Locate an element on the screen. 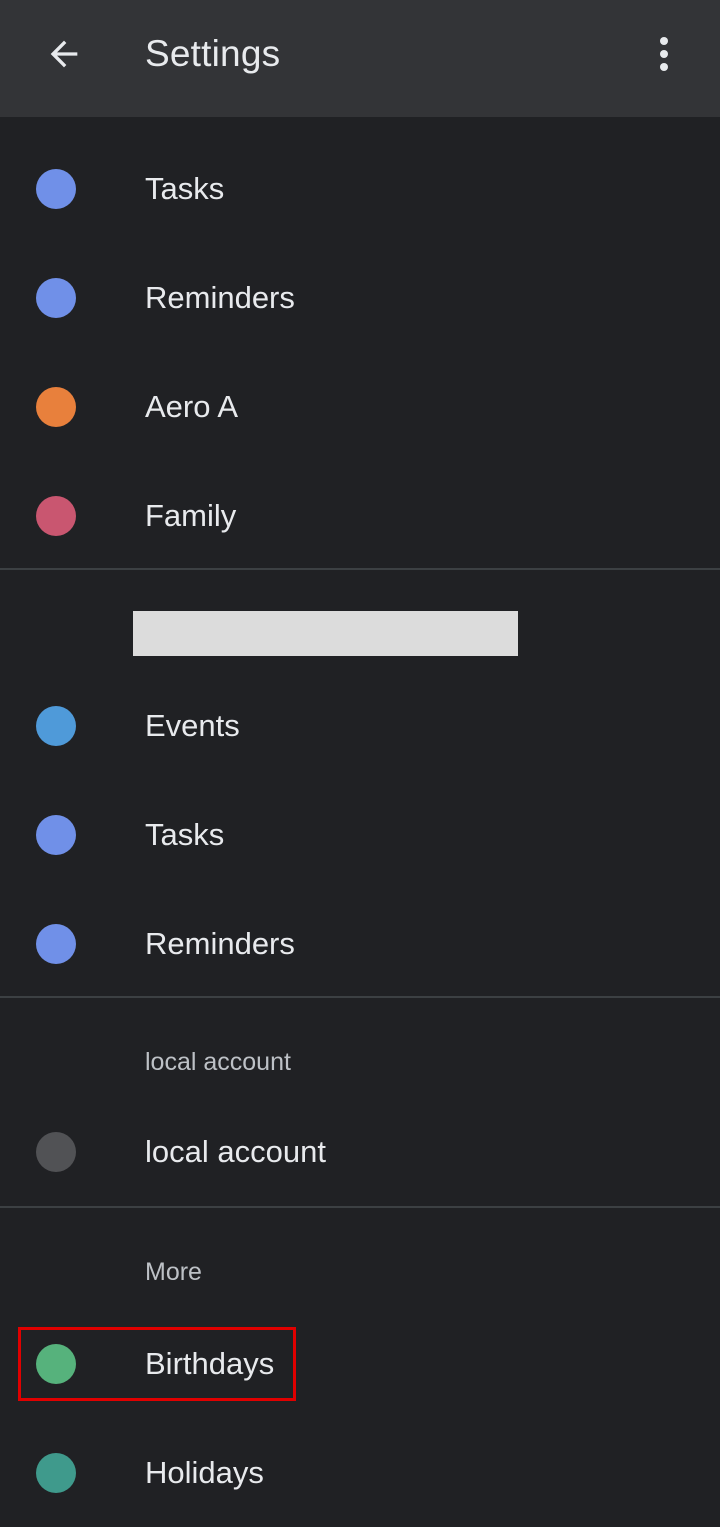 The width and height of the screenshot is (720, 1527). more-options-button is located at coordinates (664, 54).